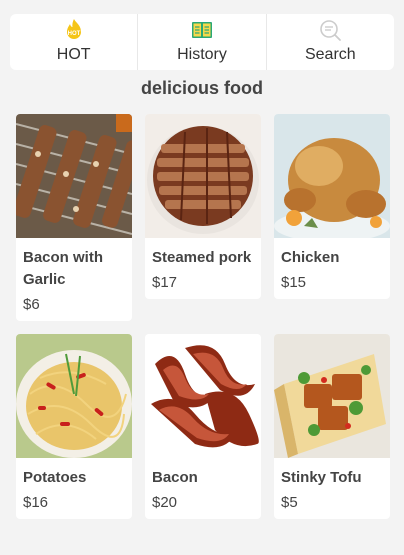  Describe the element at coordinates (73, 42) in the screenshot. I see `nav-item-hot: HOT HOT` at that location.